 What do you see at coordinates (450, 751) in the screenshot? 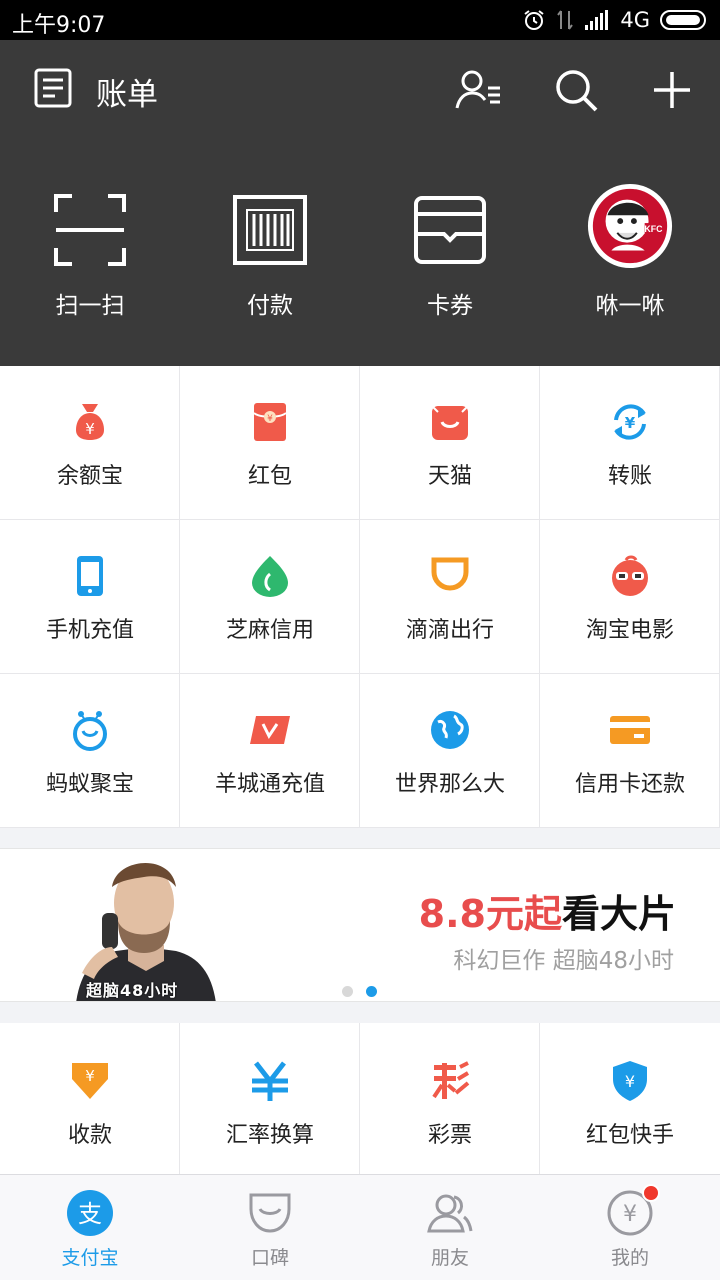
I see `grid-item-world: 世界那么大` at bounding box center [450, 751].